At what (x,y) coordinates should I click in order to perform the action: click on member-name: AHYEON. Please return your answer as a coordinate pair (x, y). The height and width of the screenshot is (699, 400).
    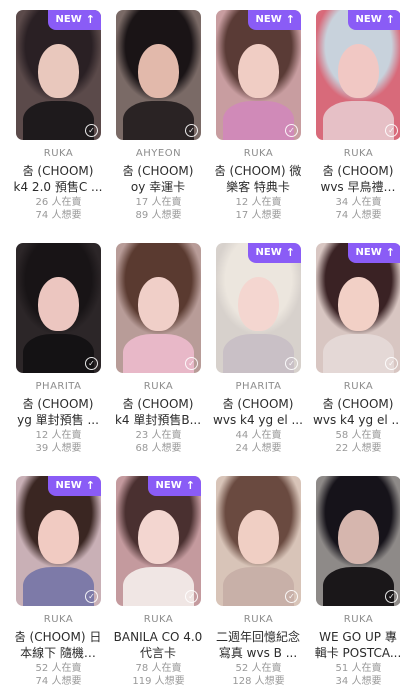
    Looking at the image, I should click on (158, 153).